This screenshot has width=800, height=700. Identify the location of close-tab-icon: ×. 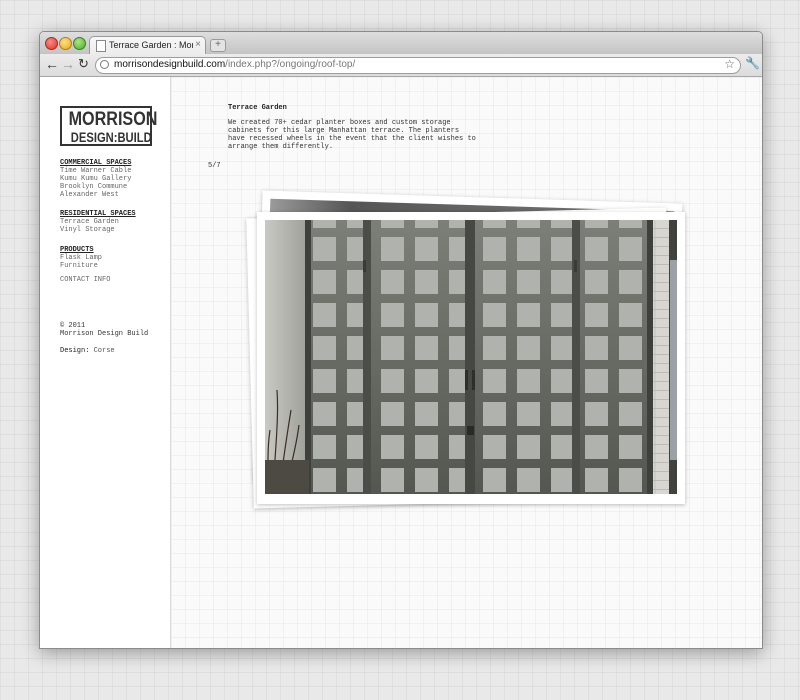
(198, 44).